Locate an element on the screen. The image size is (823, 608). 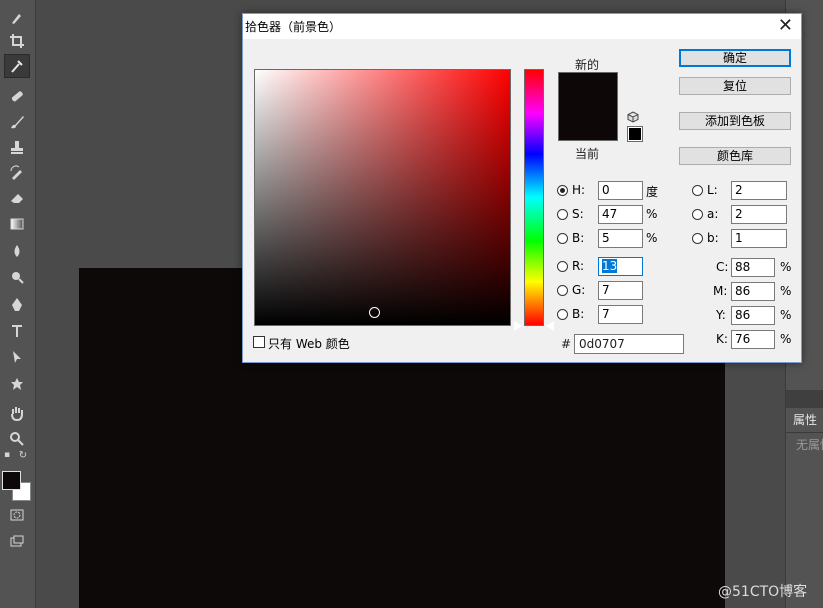
magenta-unit: % is located at coordinates (786, 291).